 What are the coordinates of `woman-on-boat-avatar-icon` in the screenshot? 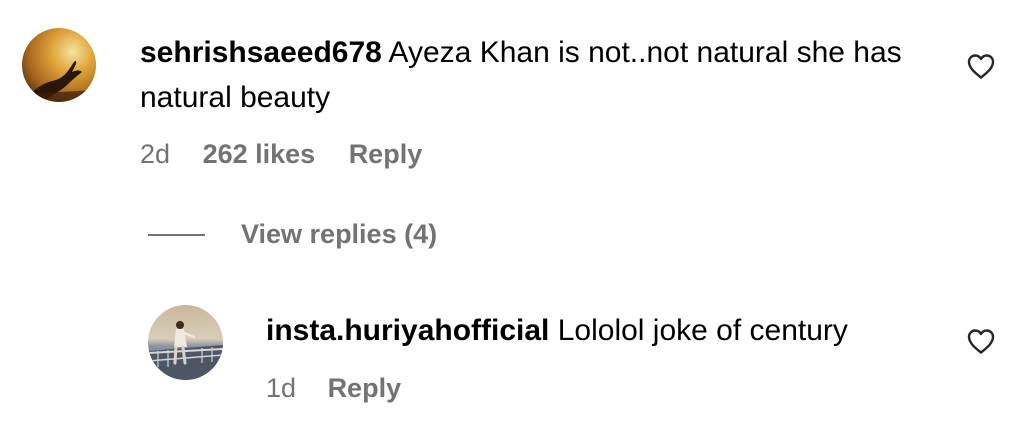 It's located at (185, 342).